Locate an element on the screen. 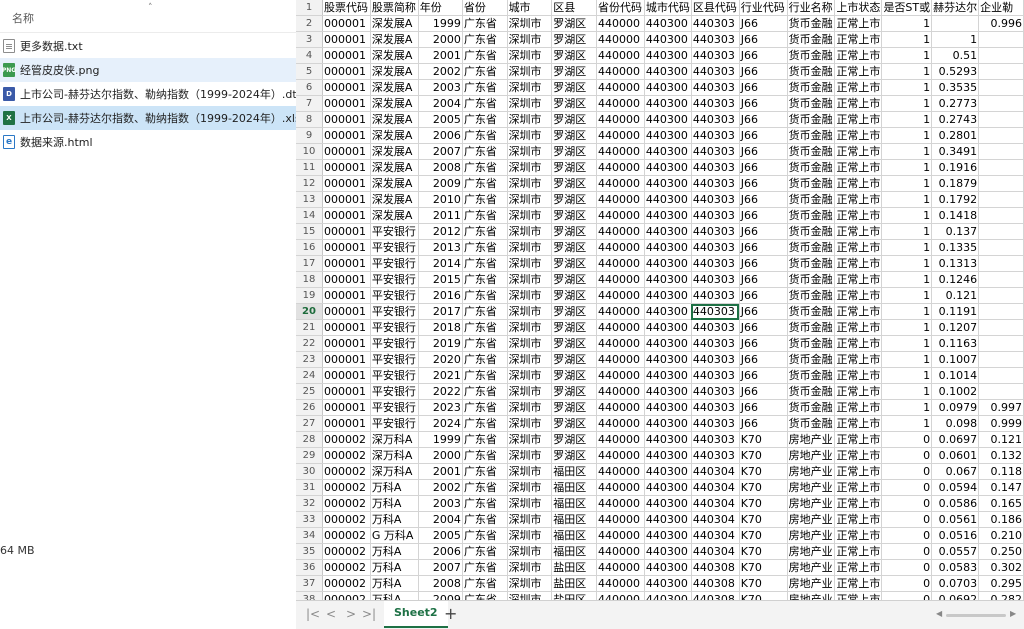  table-cell: 0.0594 is located at coordinates (955, 487).